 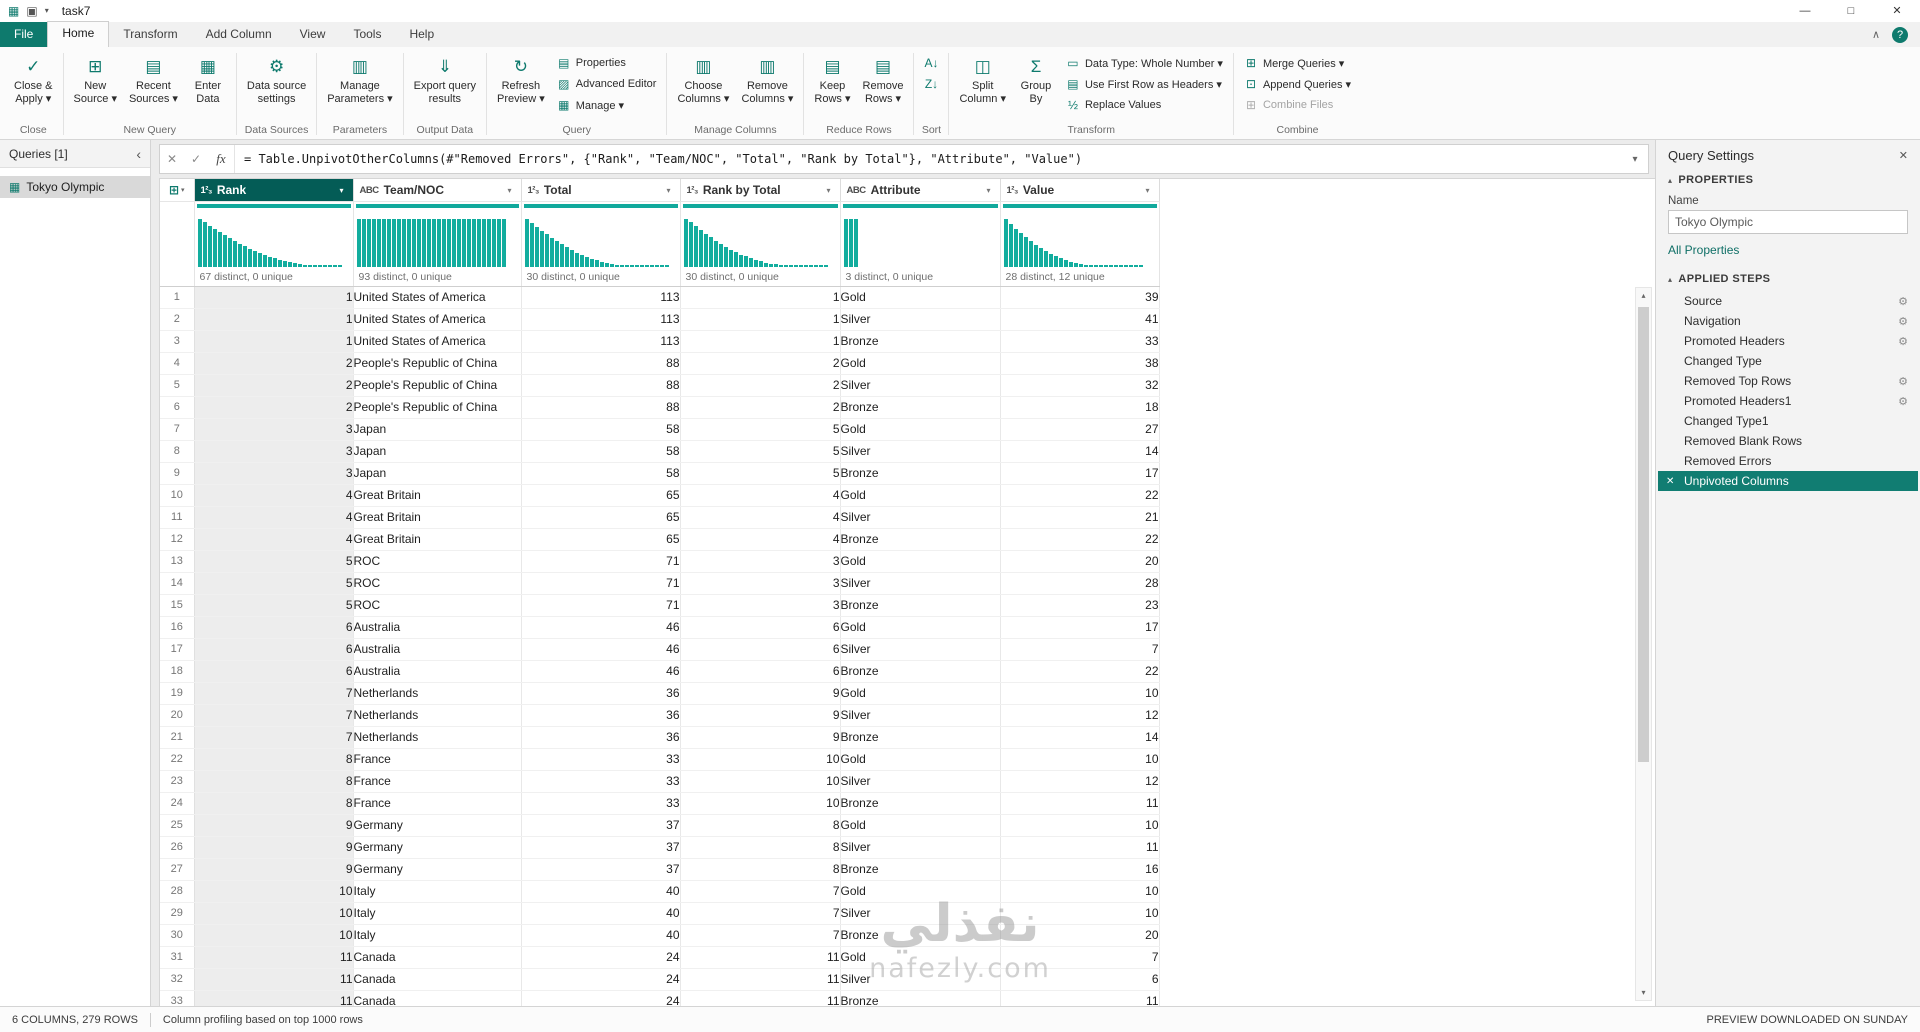 I want to click on cell-rank: 7, so click(x=274, y=693).